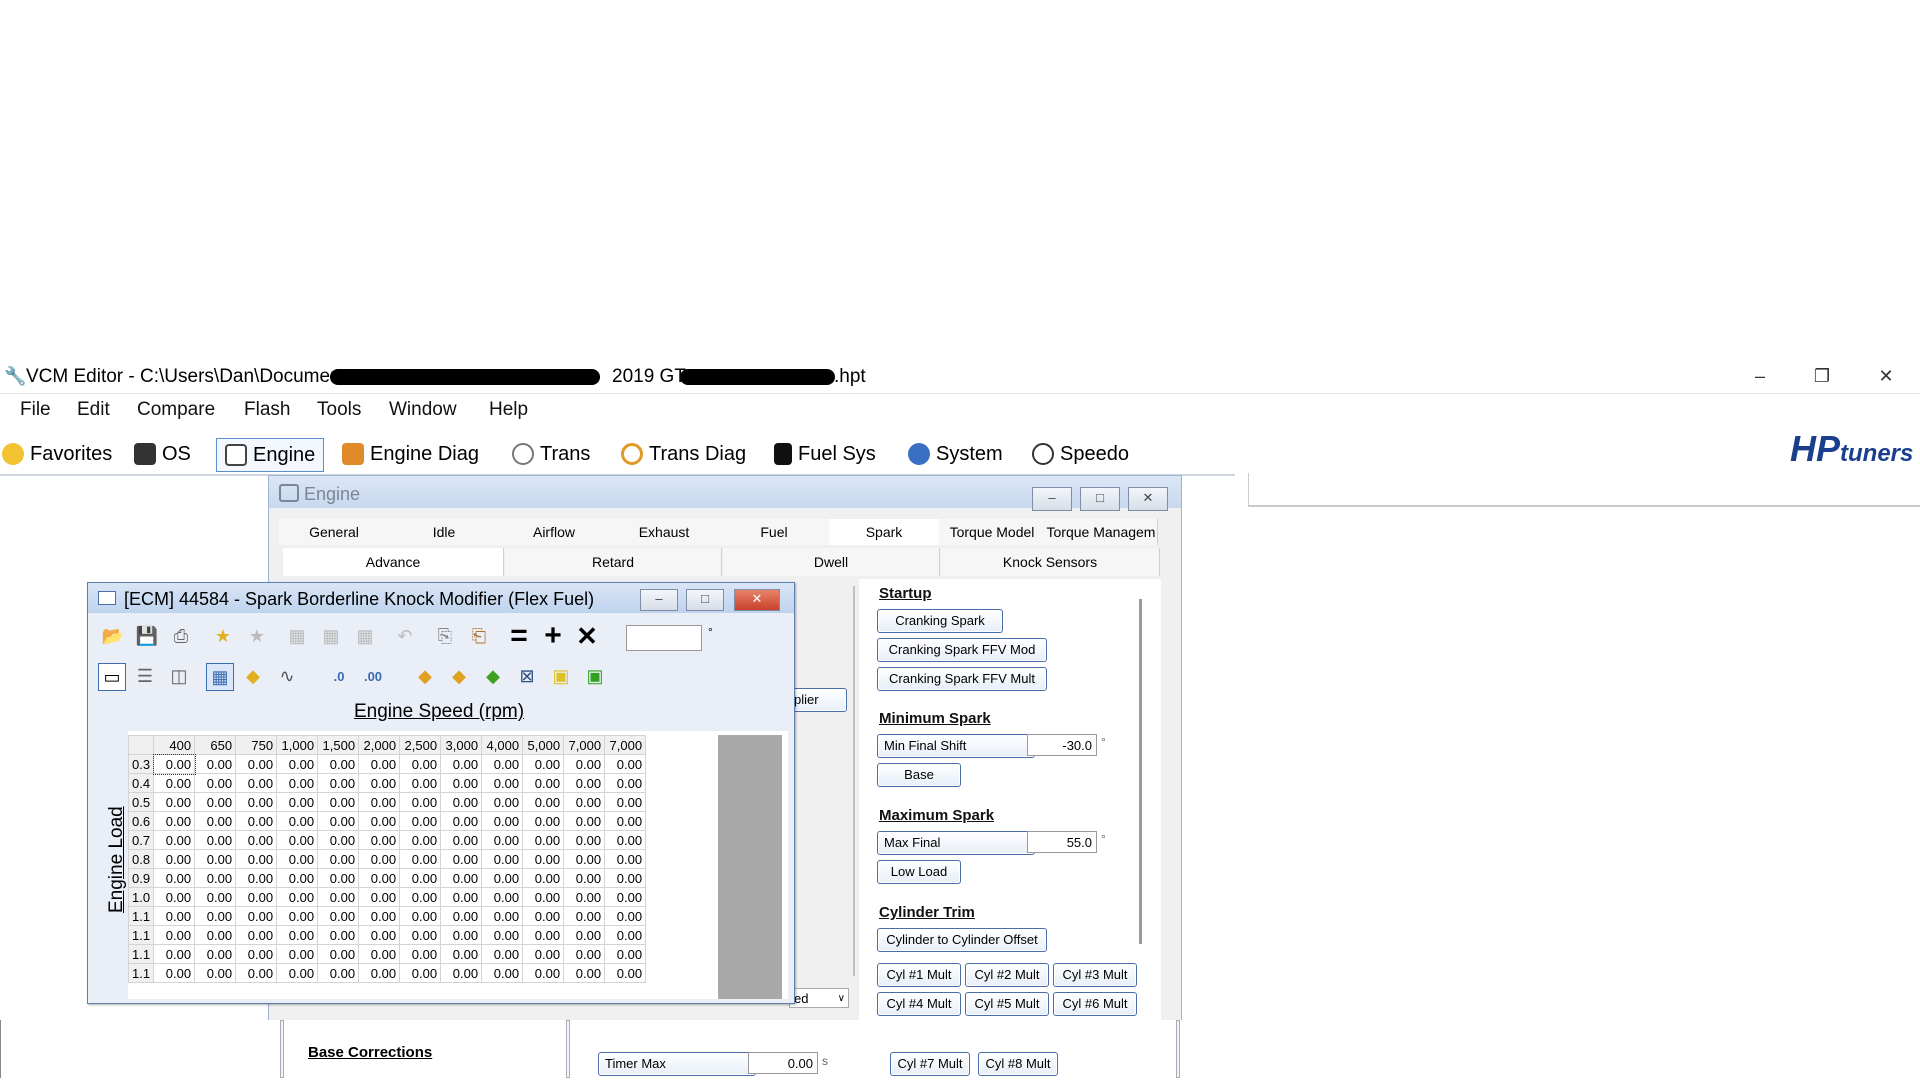  Describe the element at coordinates (223, 636) in the screenshot. I see `add-favorite-icon: ★` at that location.